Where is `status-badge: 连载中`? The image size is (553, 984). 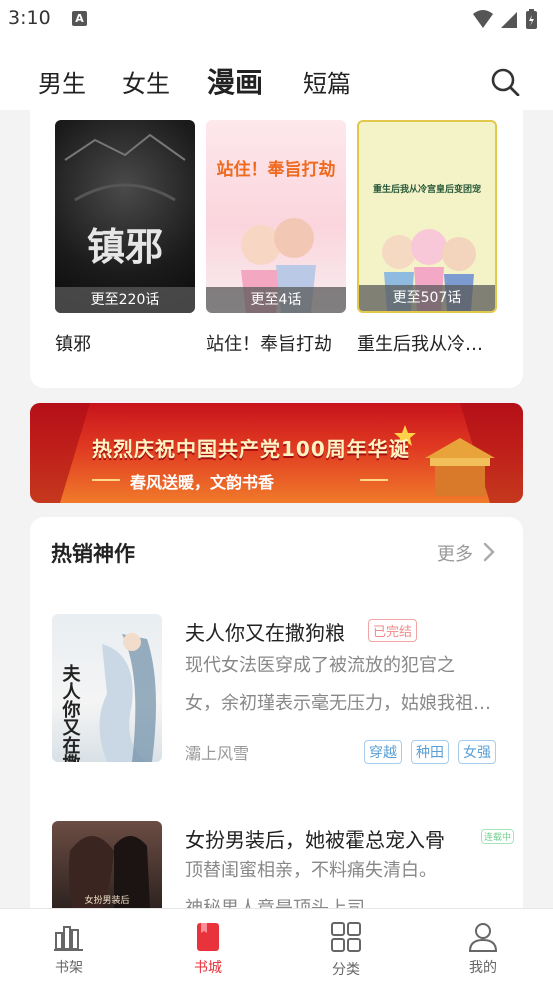 status-badge: 连载中 is located at coordinates (498, 836).